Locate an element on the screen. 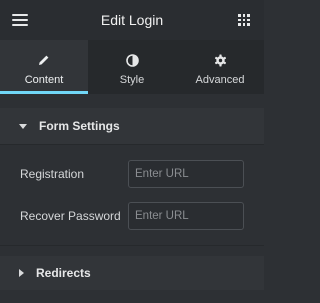 This screenshot has width=320, height=303. panel-title: Edit Login is located at coordinates (132, 20).